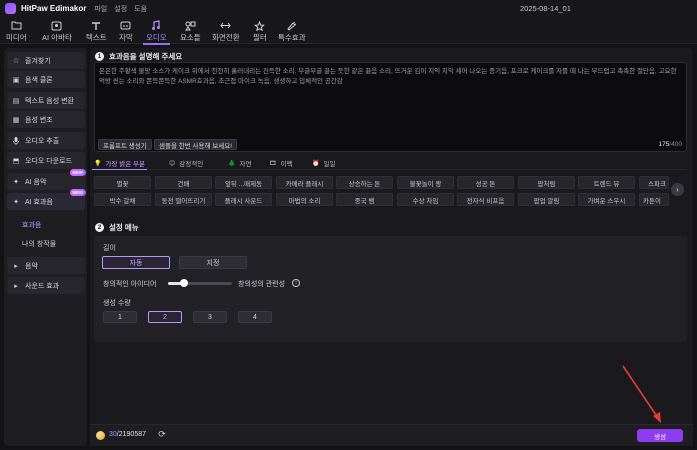 The width and height of the screenshot is (697, 450). I want to click on info-icon: i, so click(296, 283).